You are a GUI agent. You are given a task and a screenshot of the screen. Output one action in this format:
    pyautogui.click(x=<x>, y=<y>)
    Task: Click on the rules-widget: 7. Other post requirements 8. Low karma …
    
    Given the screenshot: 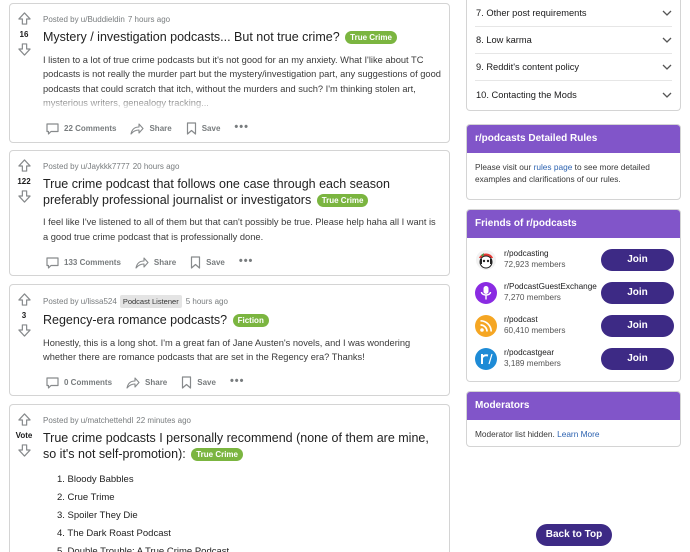 What is the action you would take?
    pyautogui.click(x=573, y=55)
    